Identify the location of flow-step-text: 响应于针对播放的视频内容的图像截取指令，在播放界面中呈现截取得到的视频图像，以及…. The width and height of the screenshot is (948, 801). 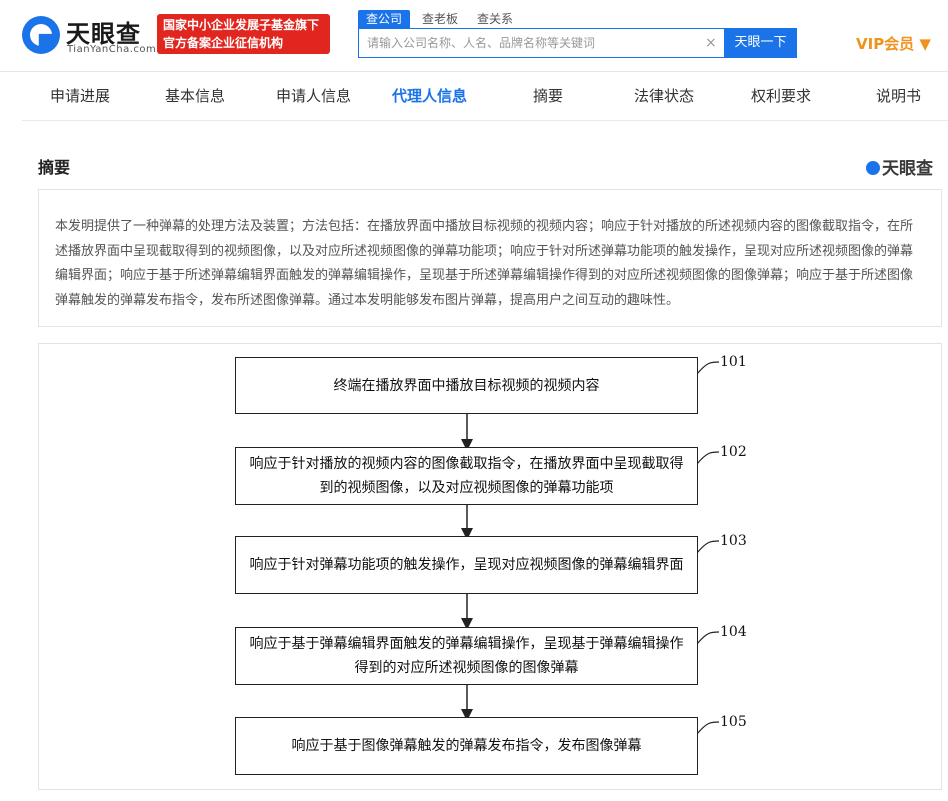
(466, 476).